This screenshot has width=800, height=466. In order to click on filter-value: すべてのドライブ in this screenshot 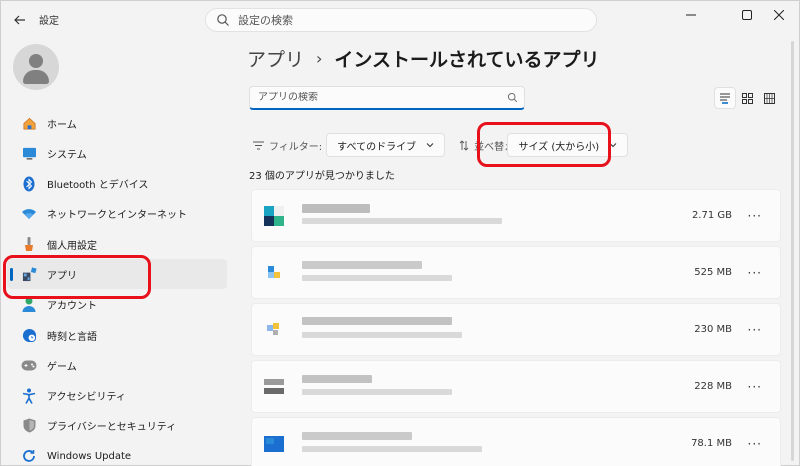, I will do `click(377, 147)`.